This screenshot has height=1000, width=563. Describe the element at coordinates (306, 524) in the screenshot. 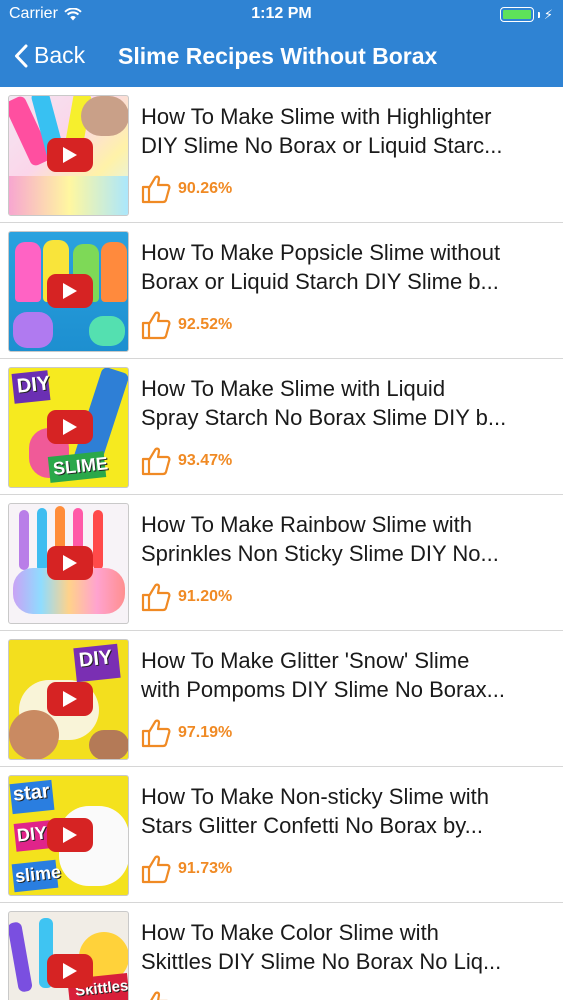

I see `video-title-line-1: How To Make Rainbow Slime with` at that location.